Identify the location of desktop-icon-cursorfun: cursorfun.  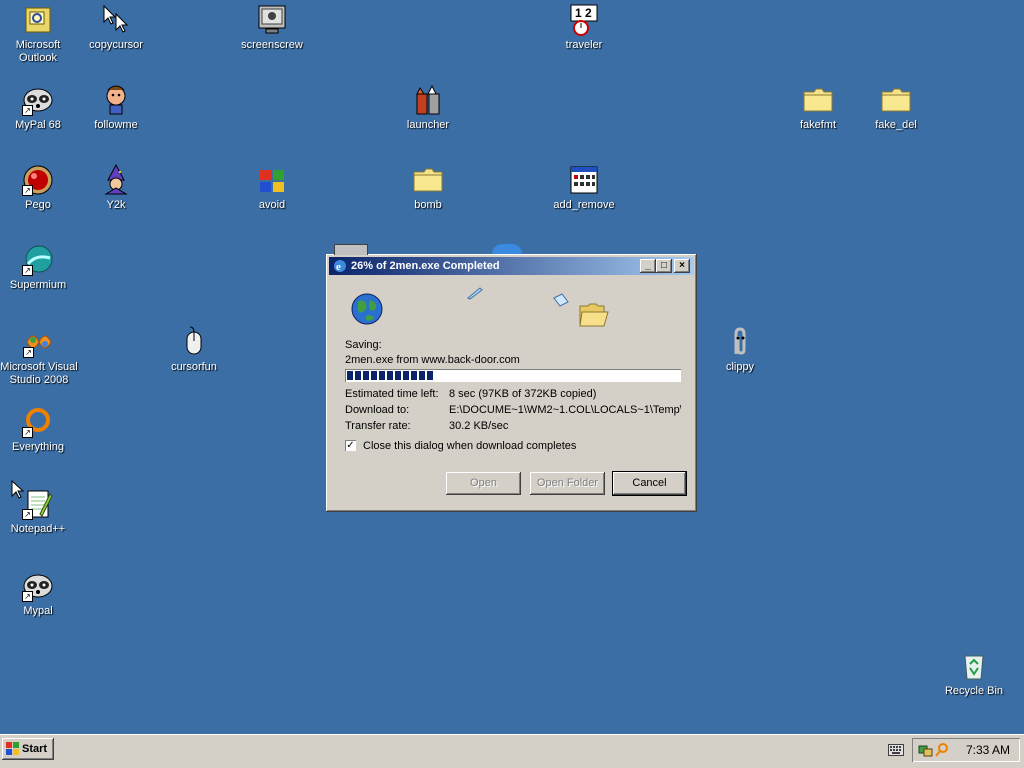
(194, 361).